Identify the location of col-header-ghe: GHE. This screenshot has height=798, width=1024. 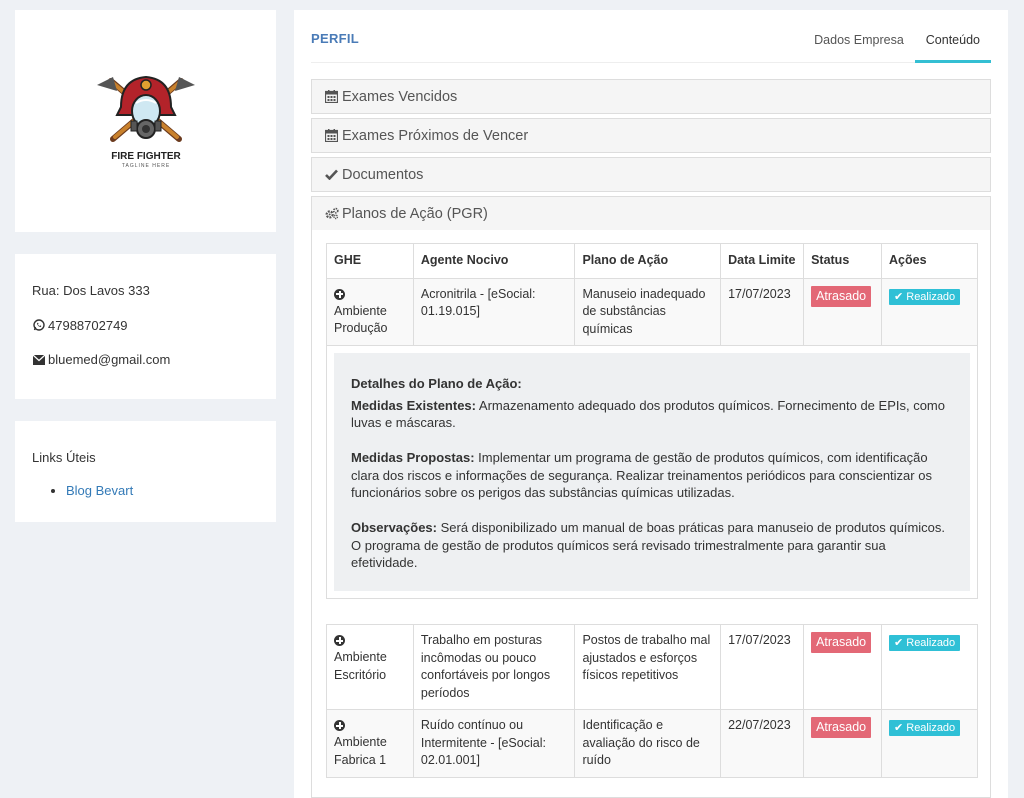
(370, 261).